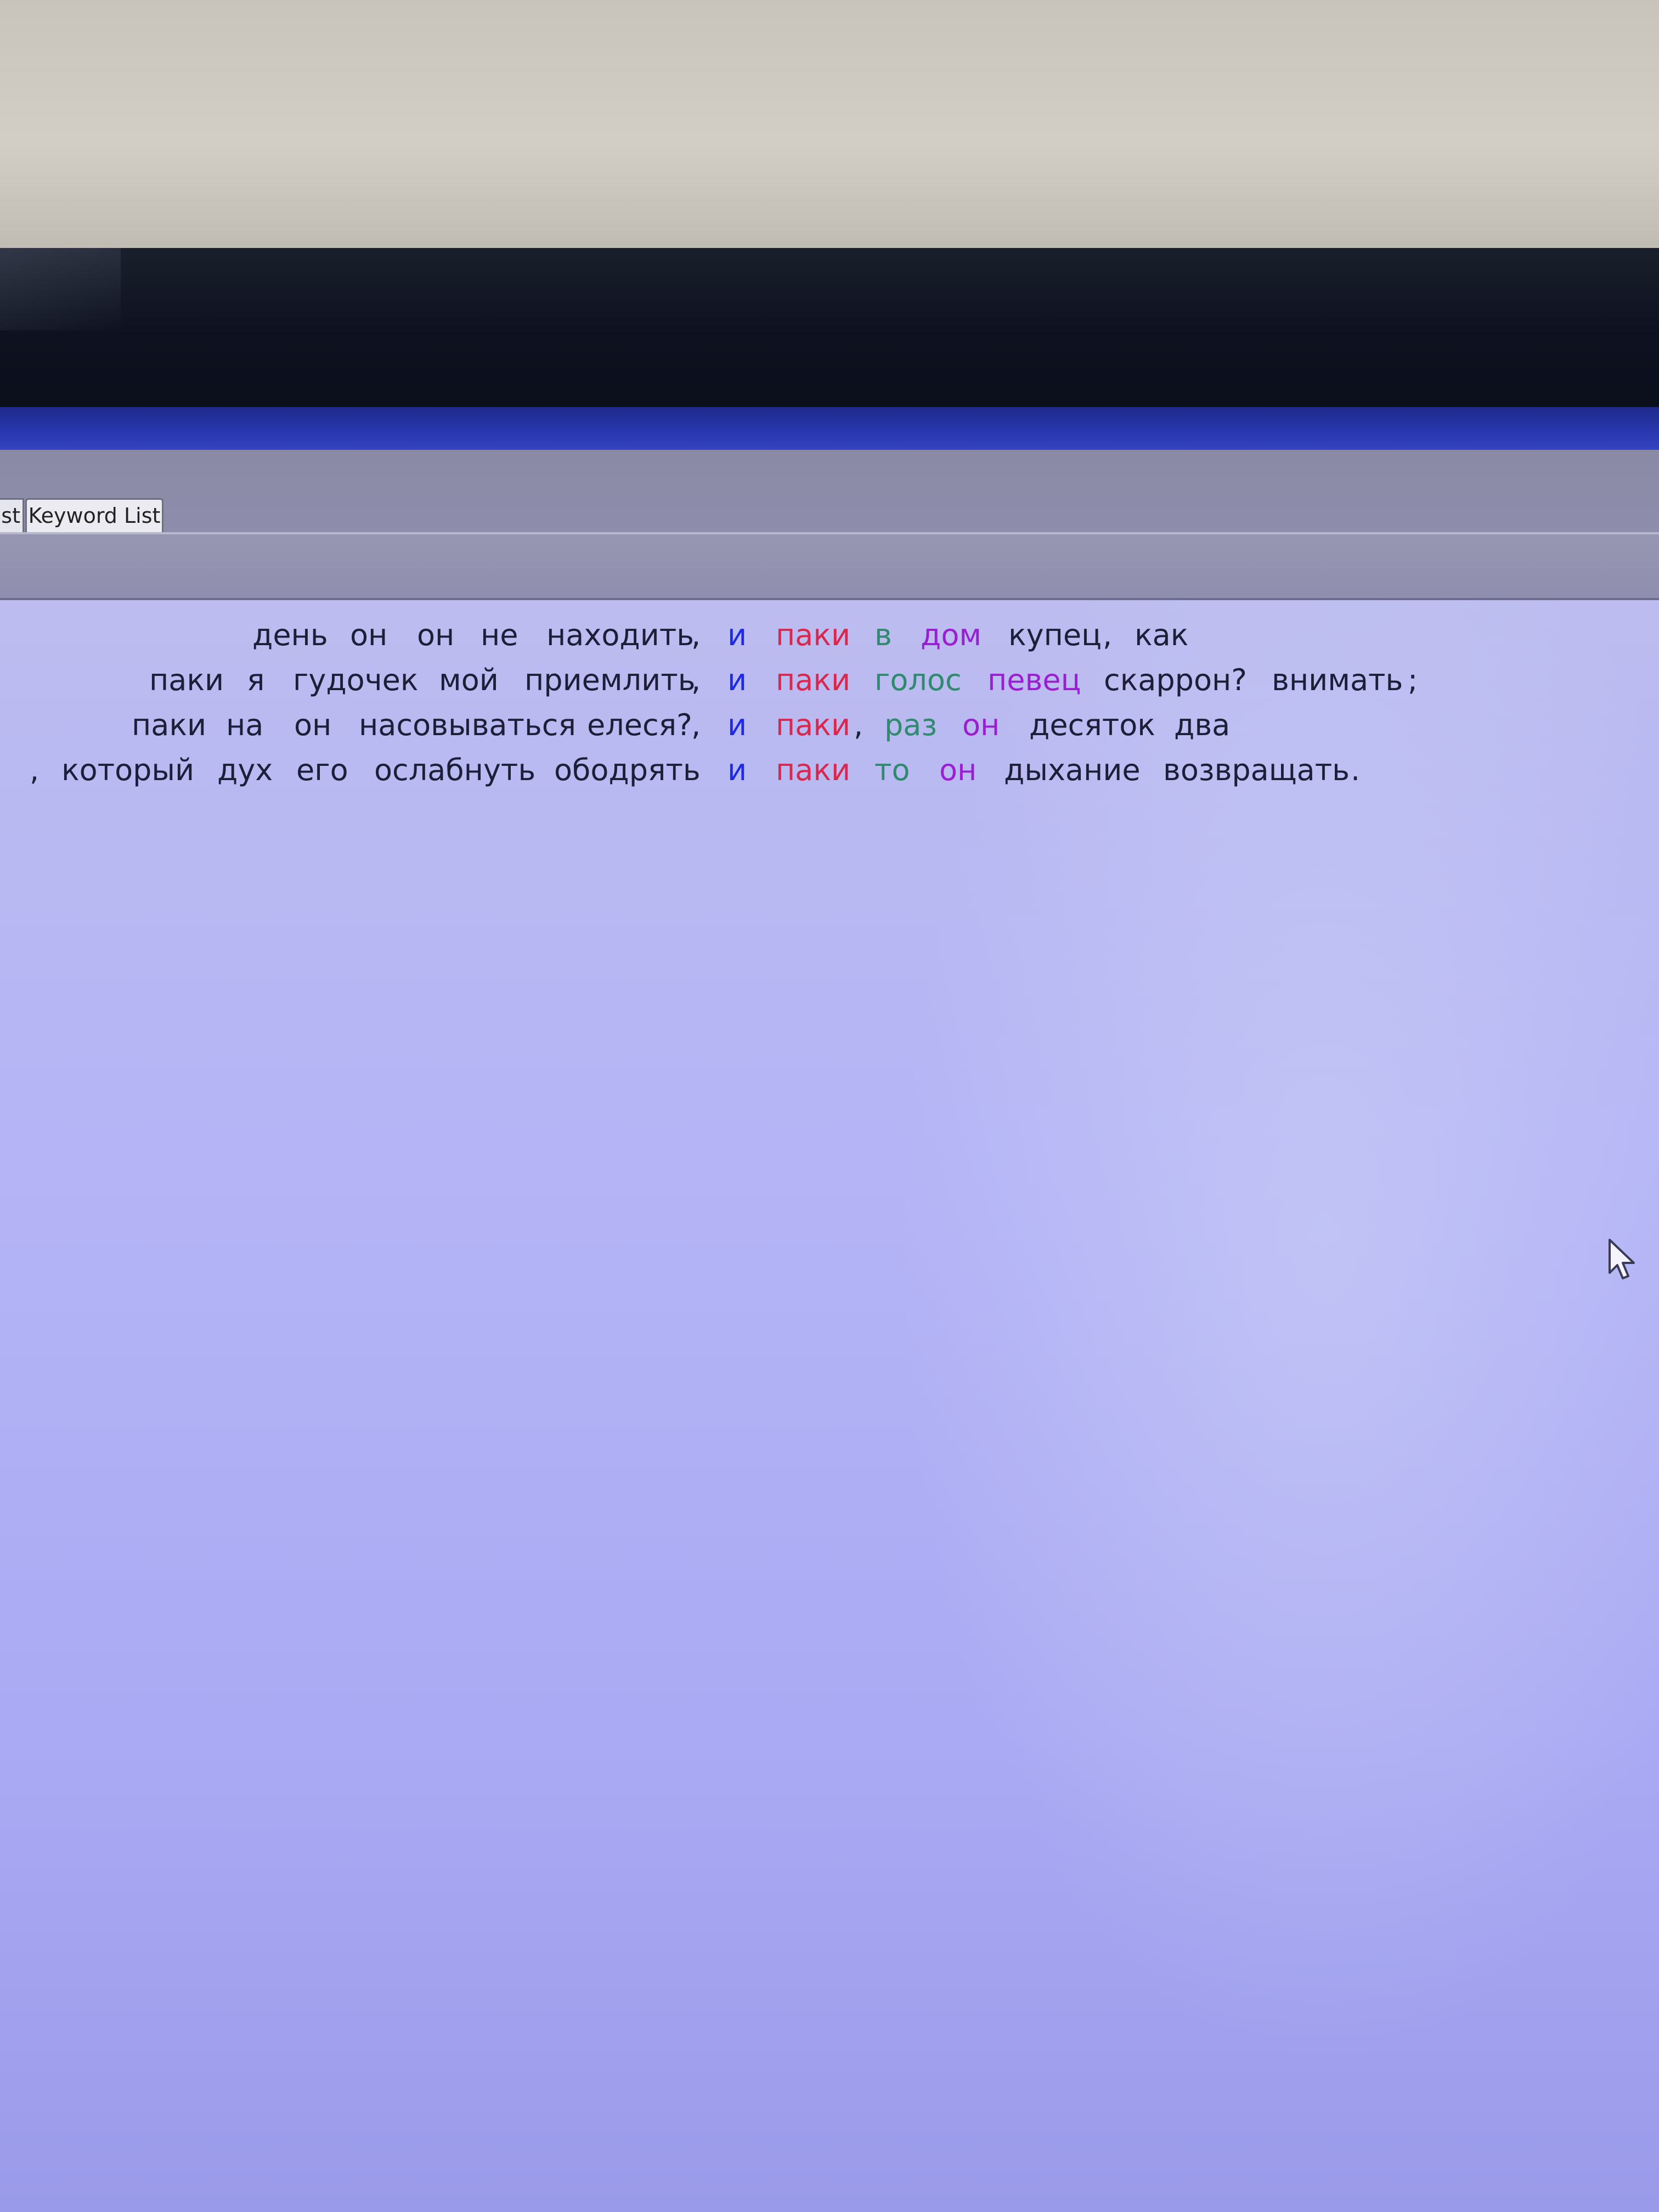 This screenshot has height=2212, width=1659. Describe the element at coordinates (911, 725) in the screenshot. I see `kwic-right-token: раз` at that location.